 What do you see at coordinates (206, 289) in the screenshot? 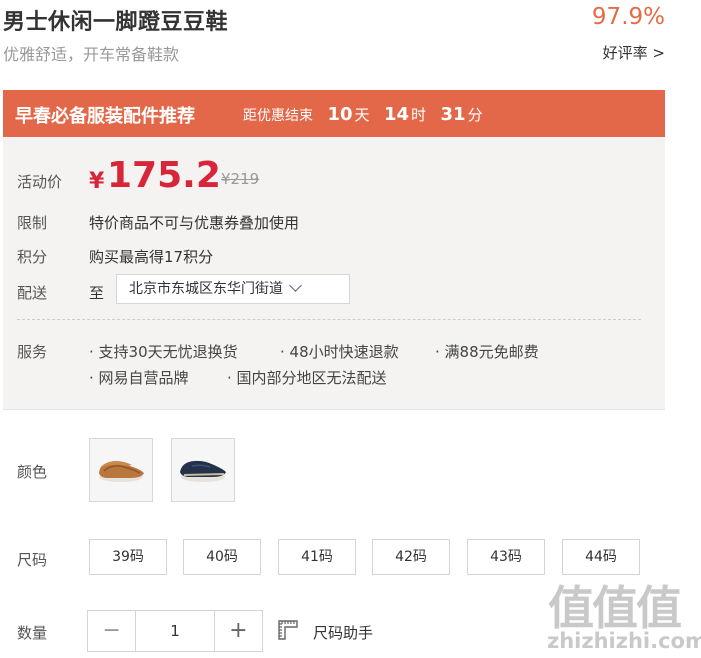
I see `shipping-location: 北京市东城区东华门街道` at bounding box center [206, 289].